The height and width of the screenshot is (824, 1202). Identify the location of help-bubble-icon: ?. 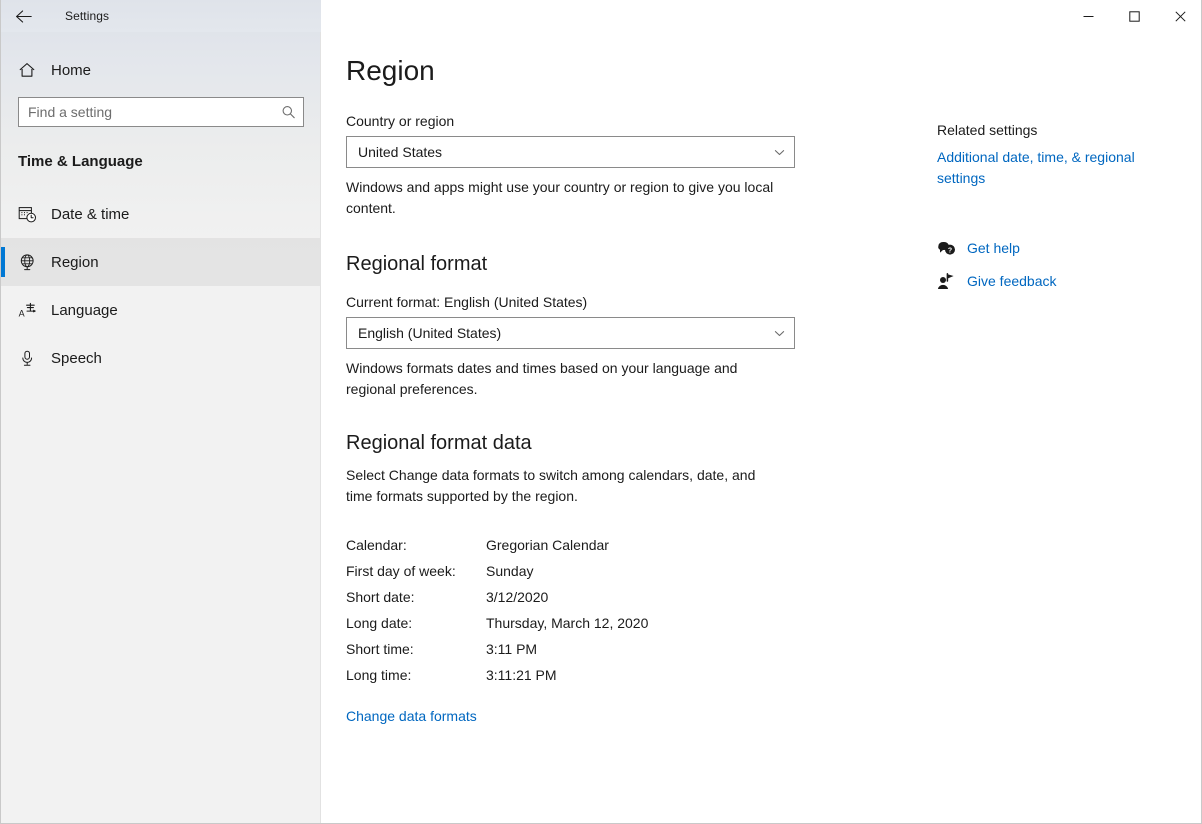
(952, 248).